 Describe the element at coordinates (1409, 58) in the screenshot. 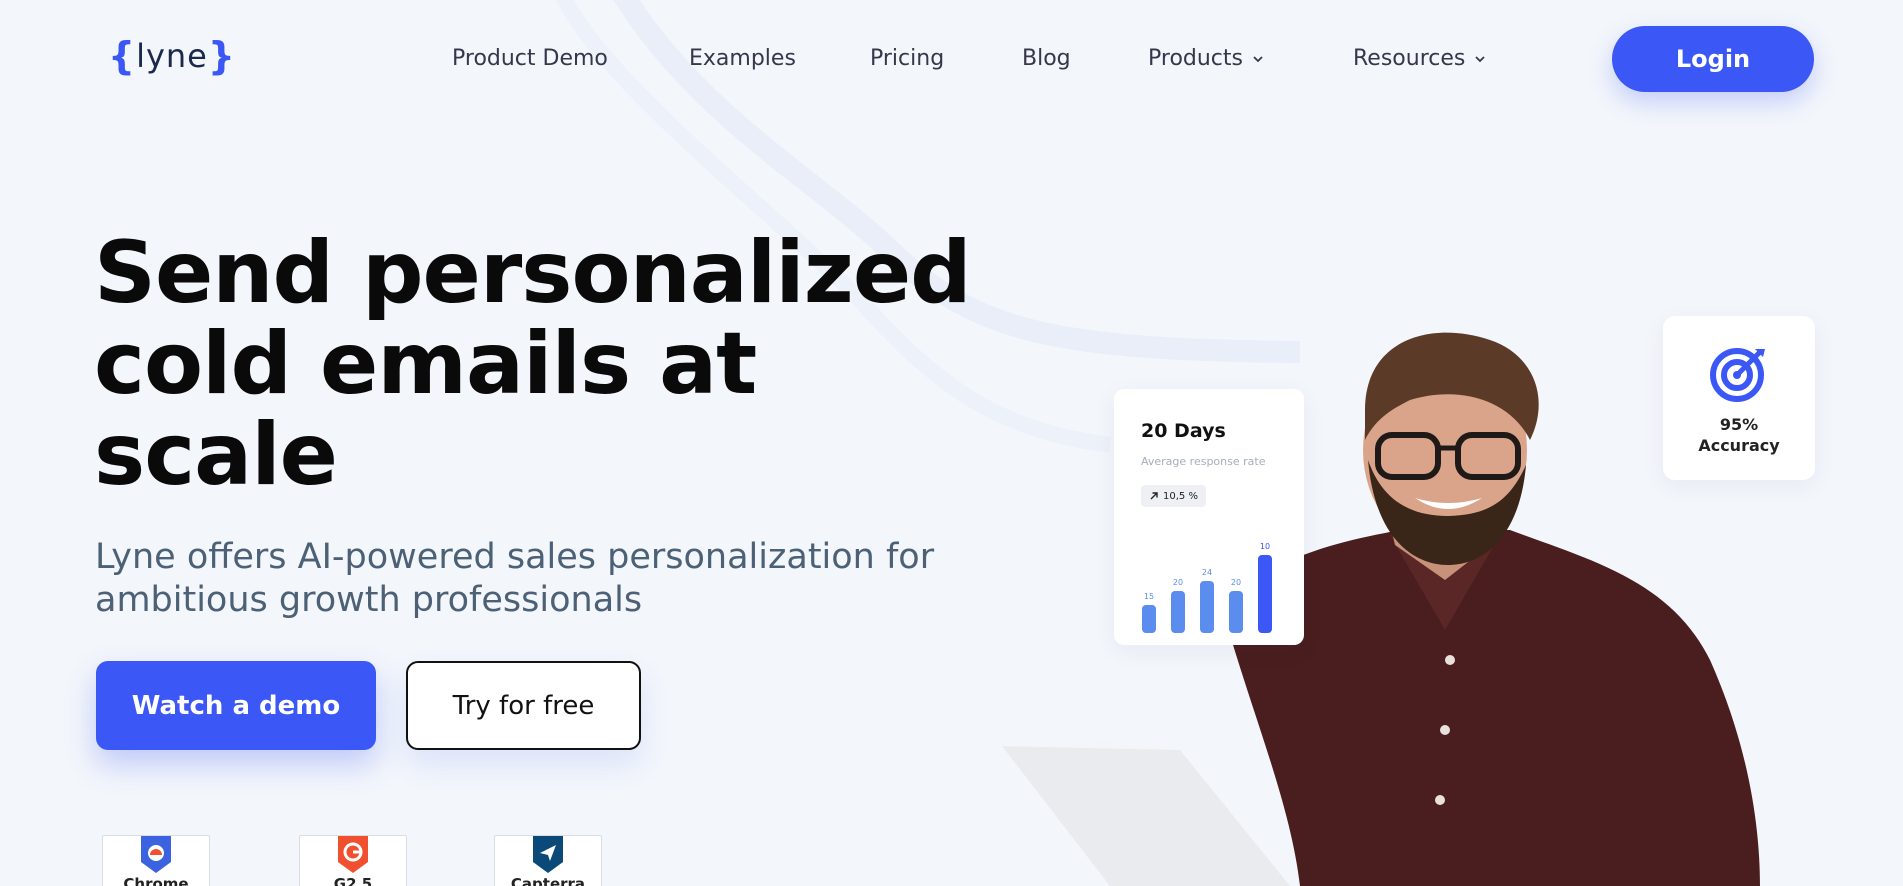

I see `nav-label: Resources` at that location.